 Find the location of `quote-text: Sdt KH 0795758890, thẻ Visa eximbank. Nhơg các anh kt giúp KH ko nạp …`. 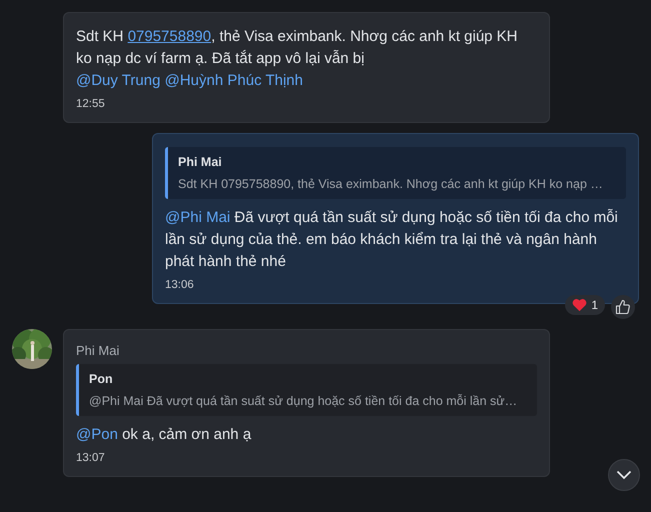

quote-text: Sdt KH 0795758890, thẻ Visa eximbank. Nhơg các anh kt giúp KH ko nạp … is located at coordinates (391, 184).